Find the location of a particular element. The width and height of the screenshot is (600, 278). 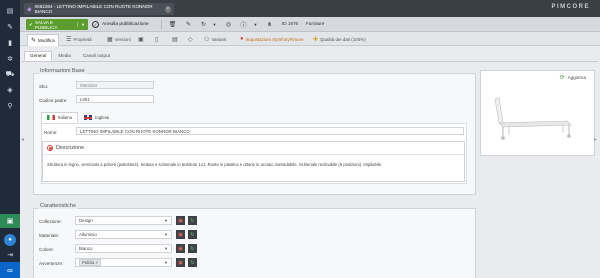

warnings-tag-label: Pulizia is located at coordinates (88, 262).